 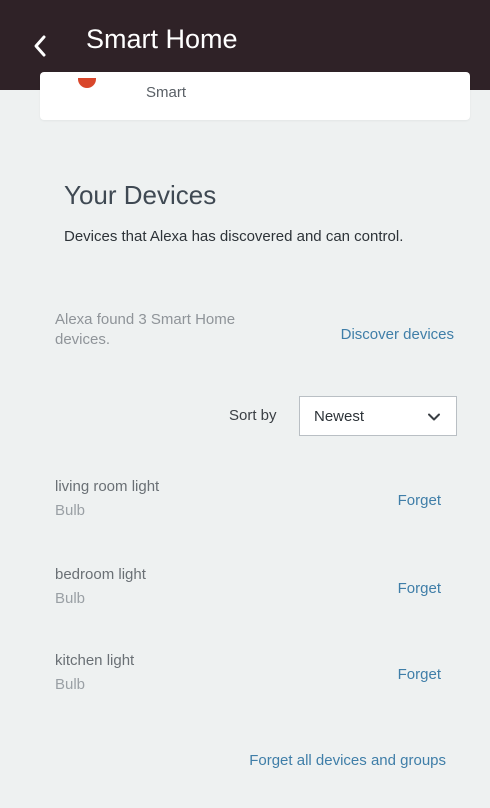 I want to click on device-row: bedroom light Bulb Forget, so click(x=255, y=596).